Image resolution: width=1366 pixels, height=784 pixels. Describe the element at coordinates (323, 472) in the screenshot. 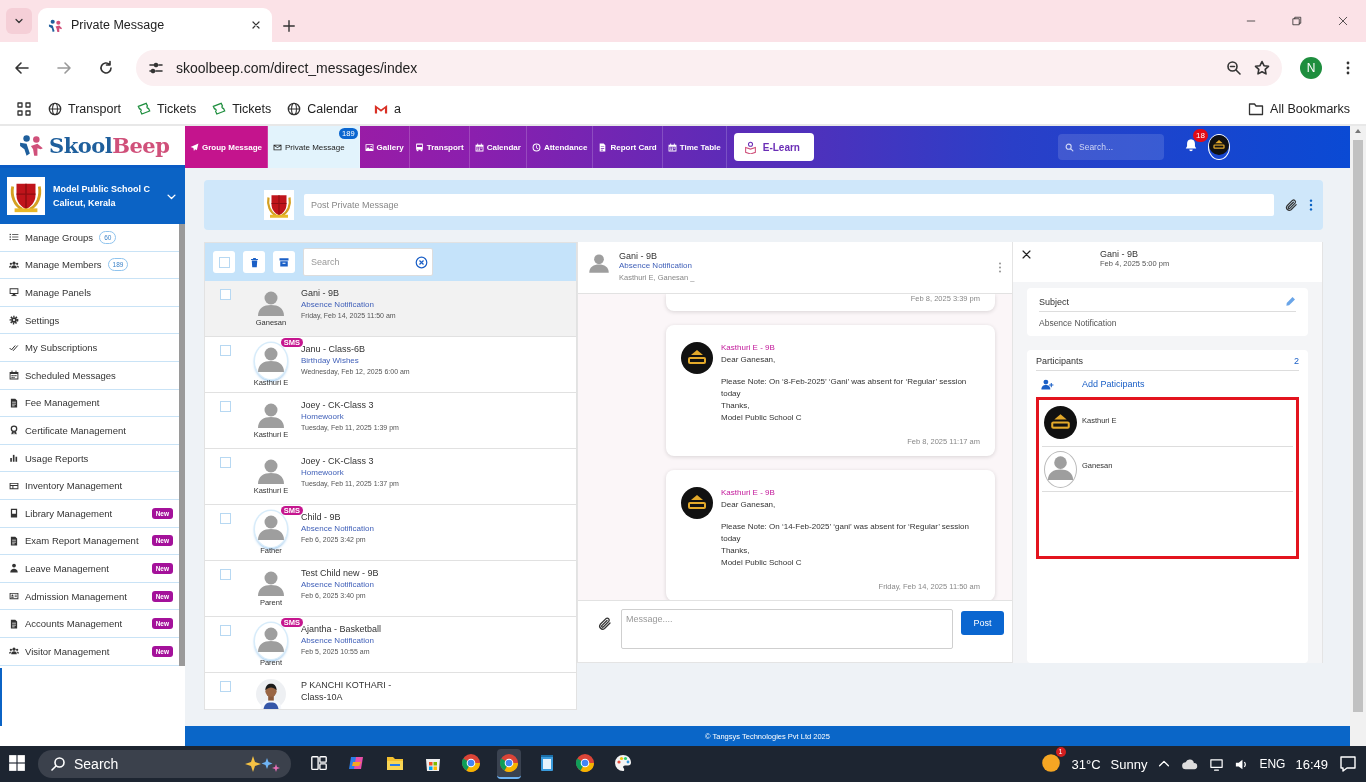

I see `message-subject: Homewoork` at that location.